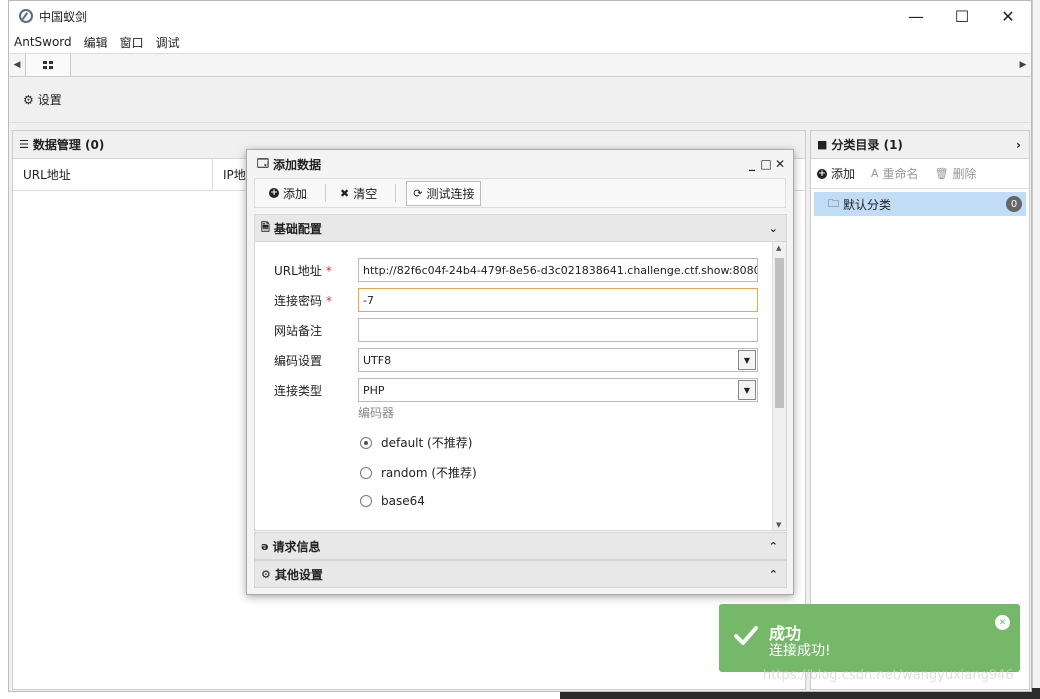 The height and width of the screenshot is (699, 1040). What do you see at coordinates (773, 574) in the screenshot?
I see `chevron-up-icon: ⌃` at bounding box center [773, 574].